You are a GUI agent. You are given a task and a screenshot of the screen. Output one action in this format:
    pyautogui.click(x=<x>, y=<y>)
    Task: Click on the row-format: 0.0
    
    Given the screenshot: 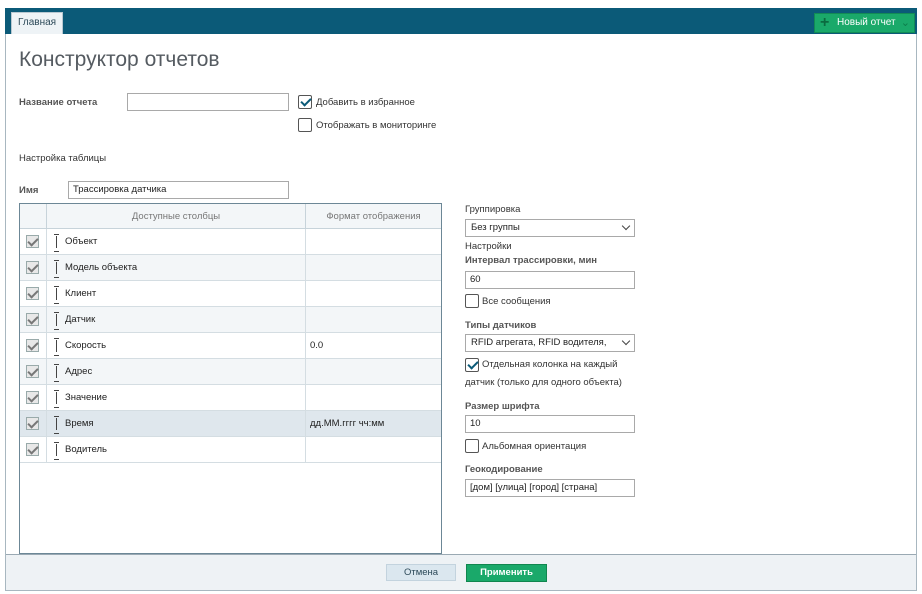 What is the action you would take?
    pyautogui.click(x=373, y=346)
    